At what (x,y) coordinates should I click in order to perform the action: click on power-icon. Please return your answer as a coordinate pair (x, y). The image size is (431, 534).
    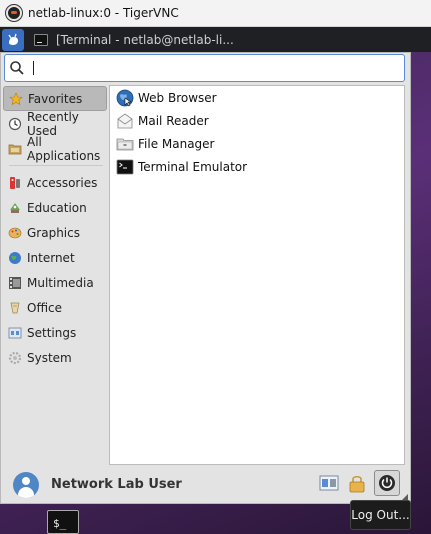
    Looking at the image, I should click on (387, 483).